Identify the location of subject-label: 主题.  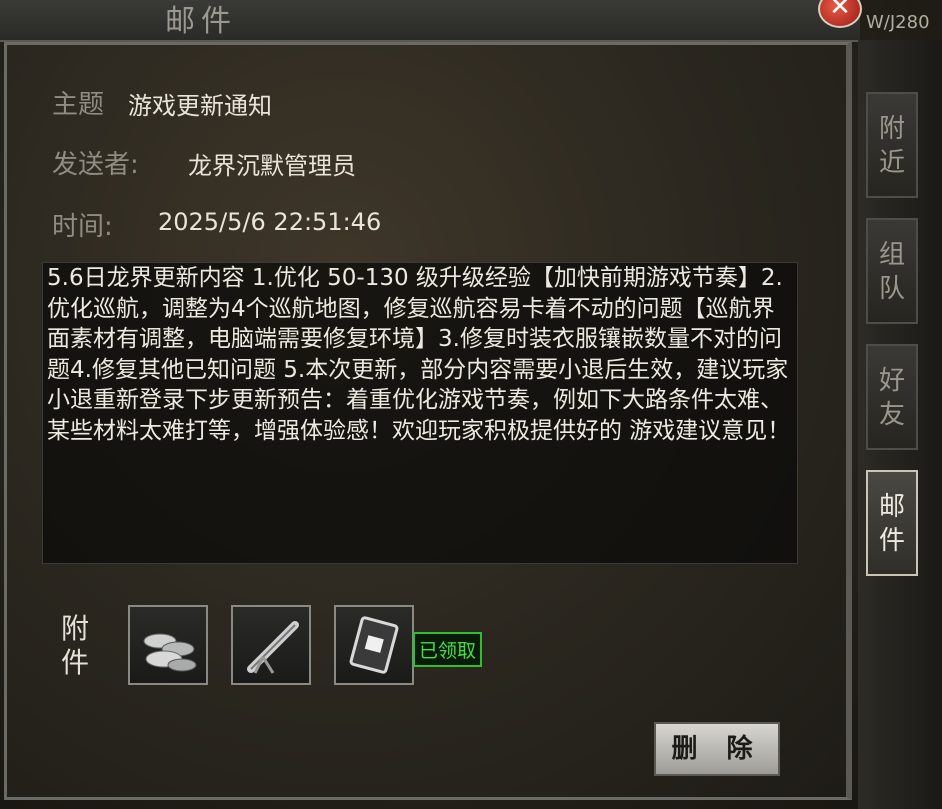
(78, 105).